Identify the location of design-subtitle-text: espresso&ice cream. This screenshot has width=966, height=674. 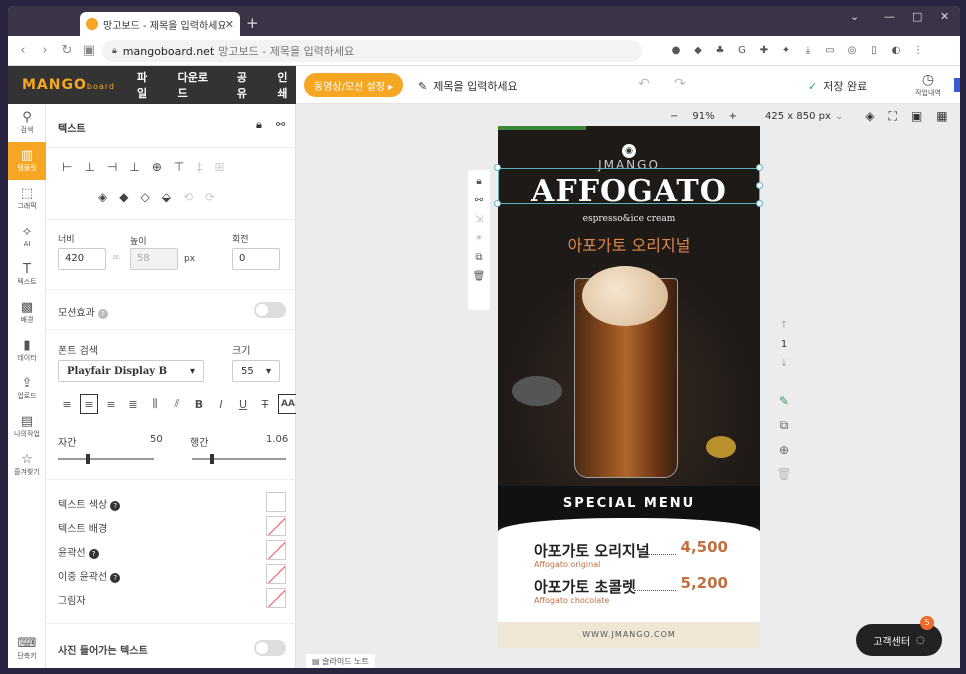
(629, 219).